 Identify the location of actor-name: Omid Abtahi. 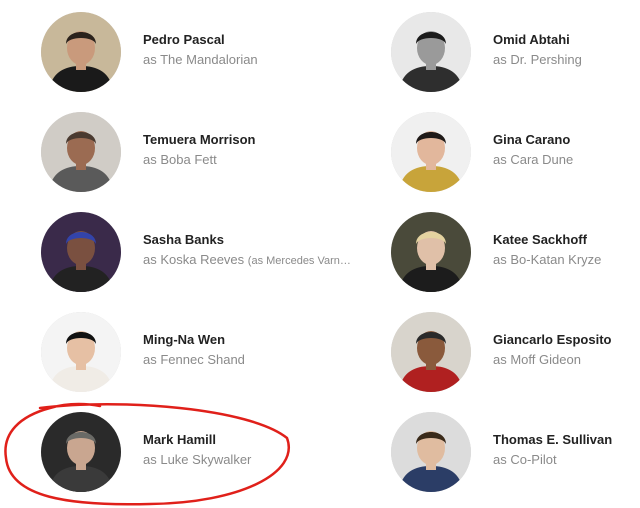
(566, 39).